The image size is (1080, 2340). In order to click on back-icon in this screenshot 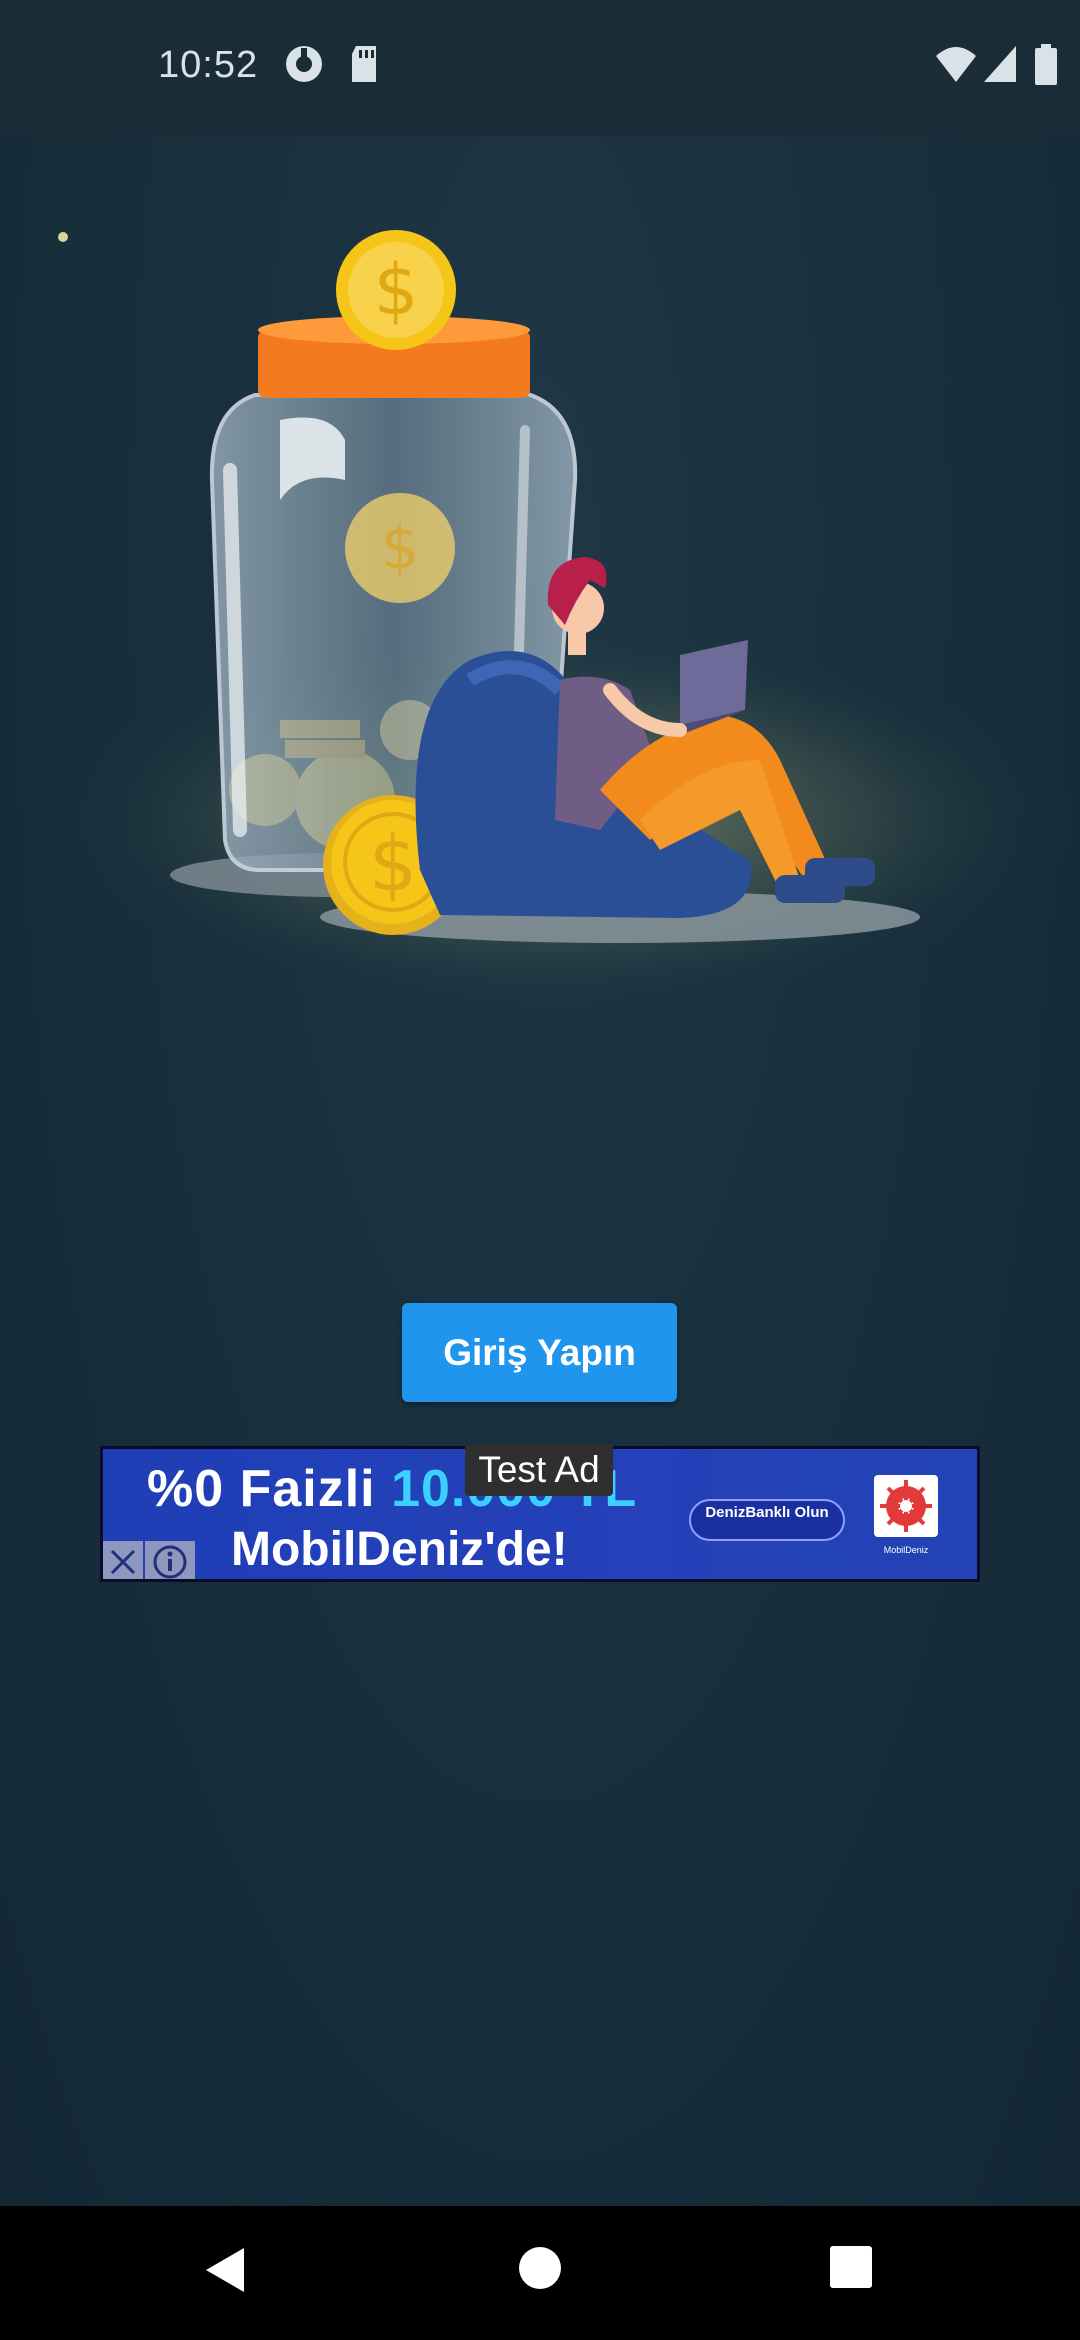, I will do `click(225, 2272)`.